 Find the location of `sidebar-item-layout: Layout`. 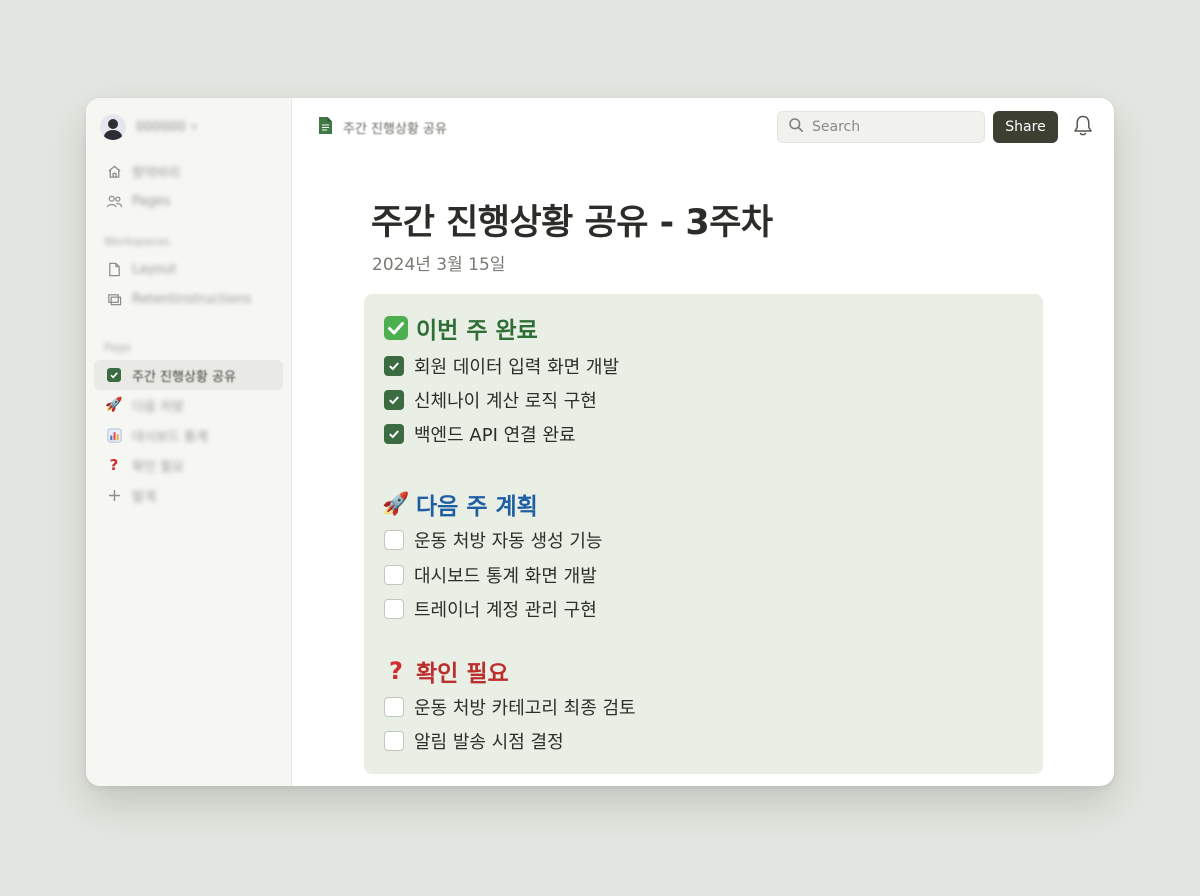

sidebar-item-layout: Layout is located at coordinates (188, 269).